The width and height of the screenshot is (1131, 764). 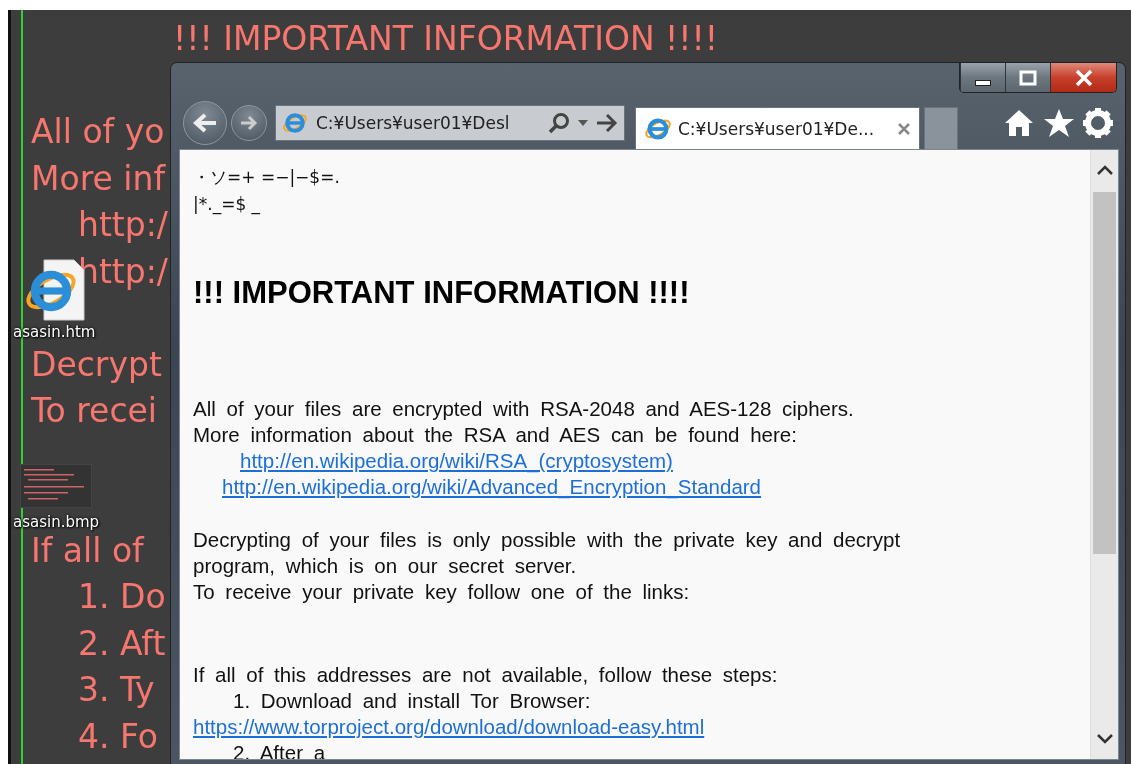 What do you see at coordinates (441, 293) in the screenshot?
I see `page-heading: !!! IMPORTANT INFORMATION !!!!` at bounding box center [441, 293].